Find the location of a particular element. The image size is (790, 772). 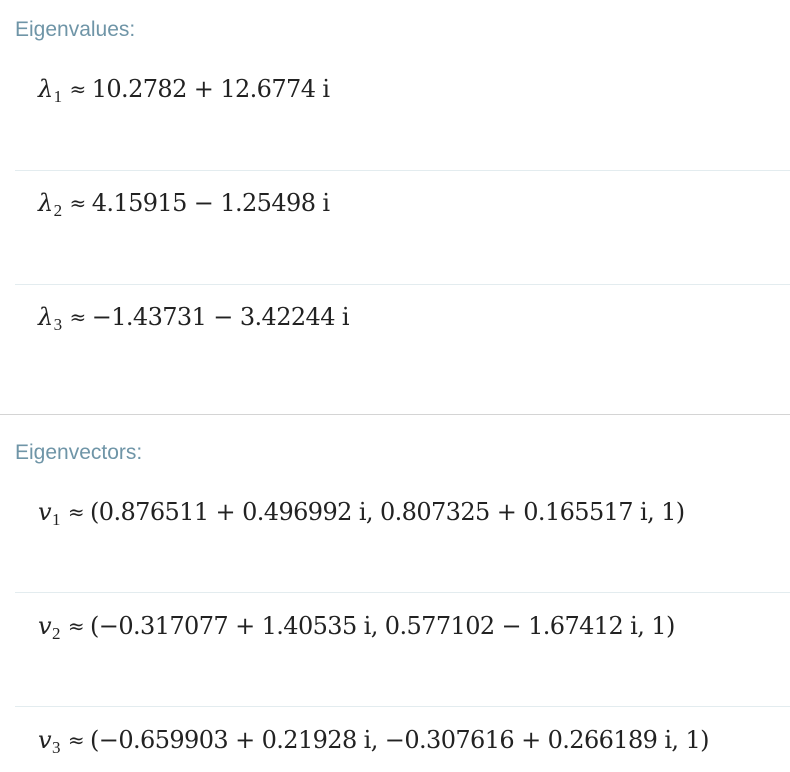

eigenvalue-2-value: 4.15915 − 1.25498 i is located at coordinates (210, 203).